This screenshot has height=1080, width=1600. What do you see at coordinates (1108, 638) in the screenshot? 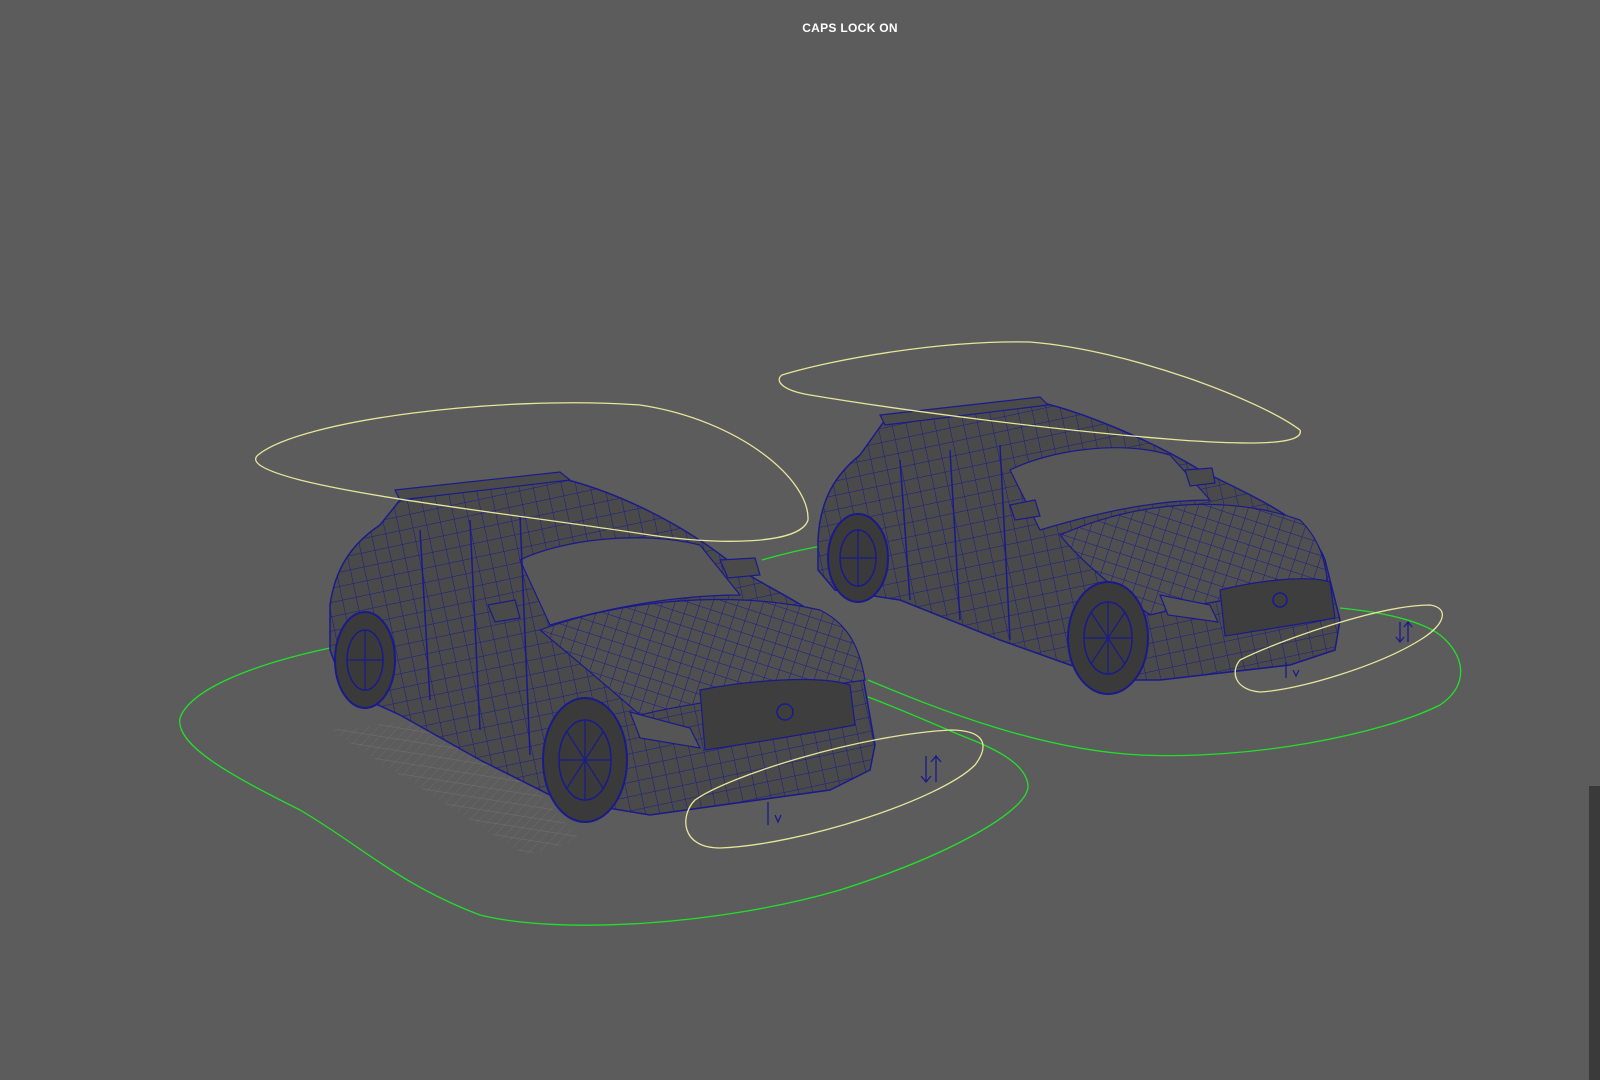
I see `wheel-front-right` at bounding box center [1108, 638].